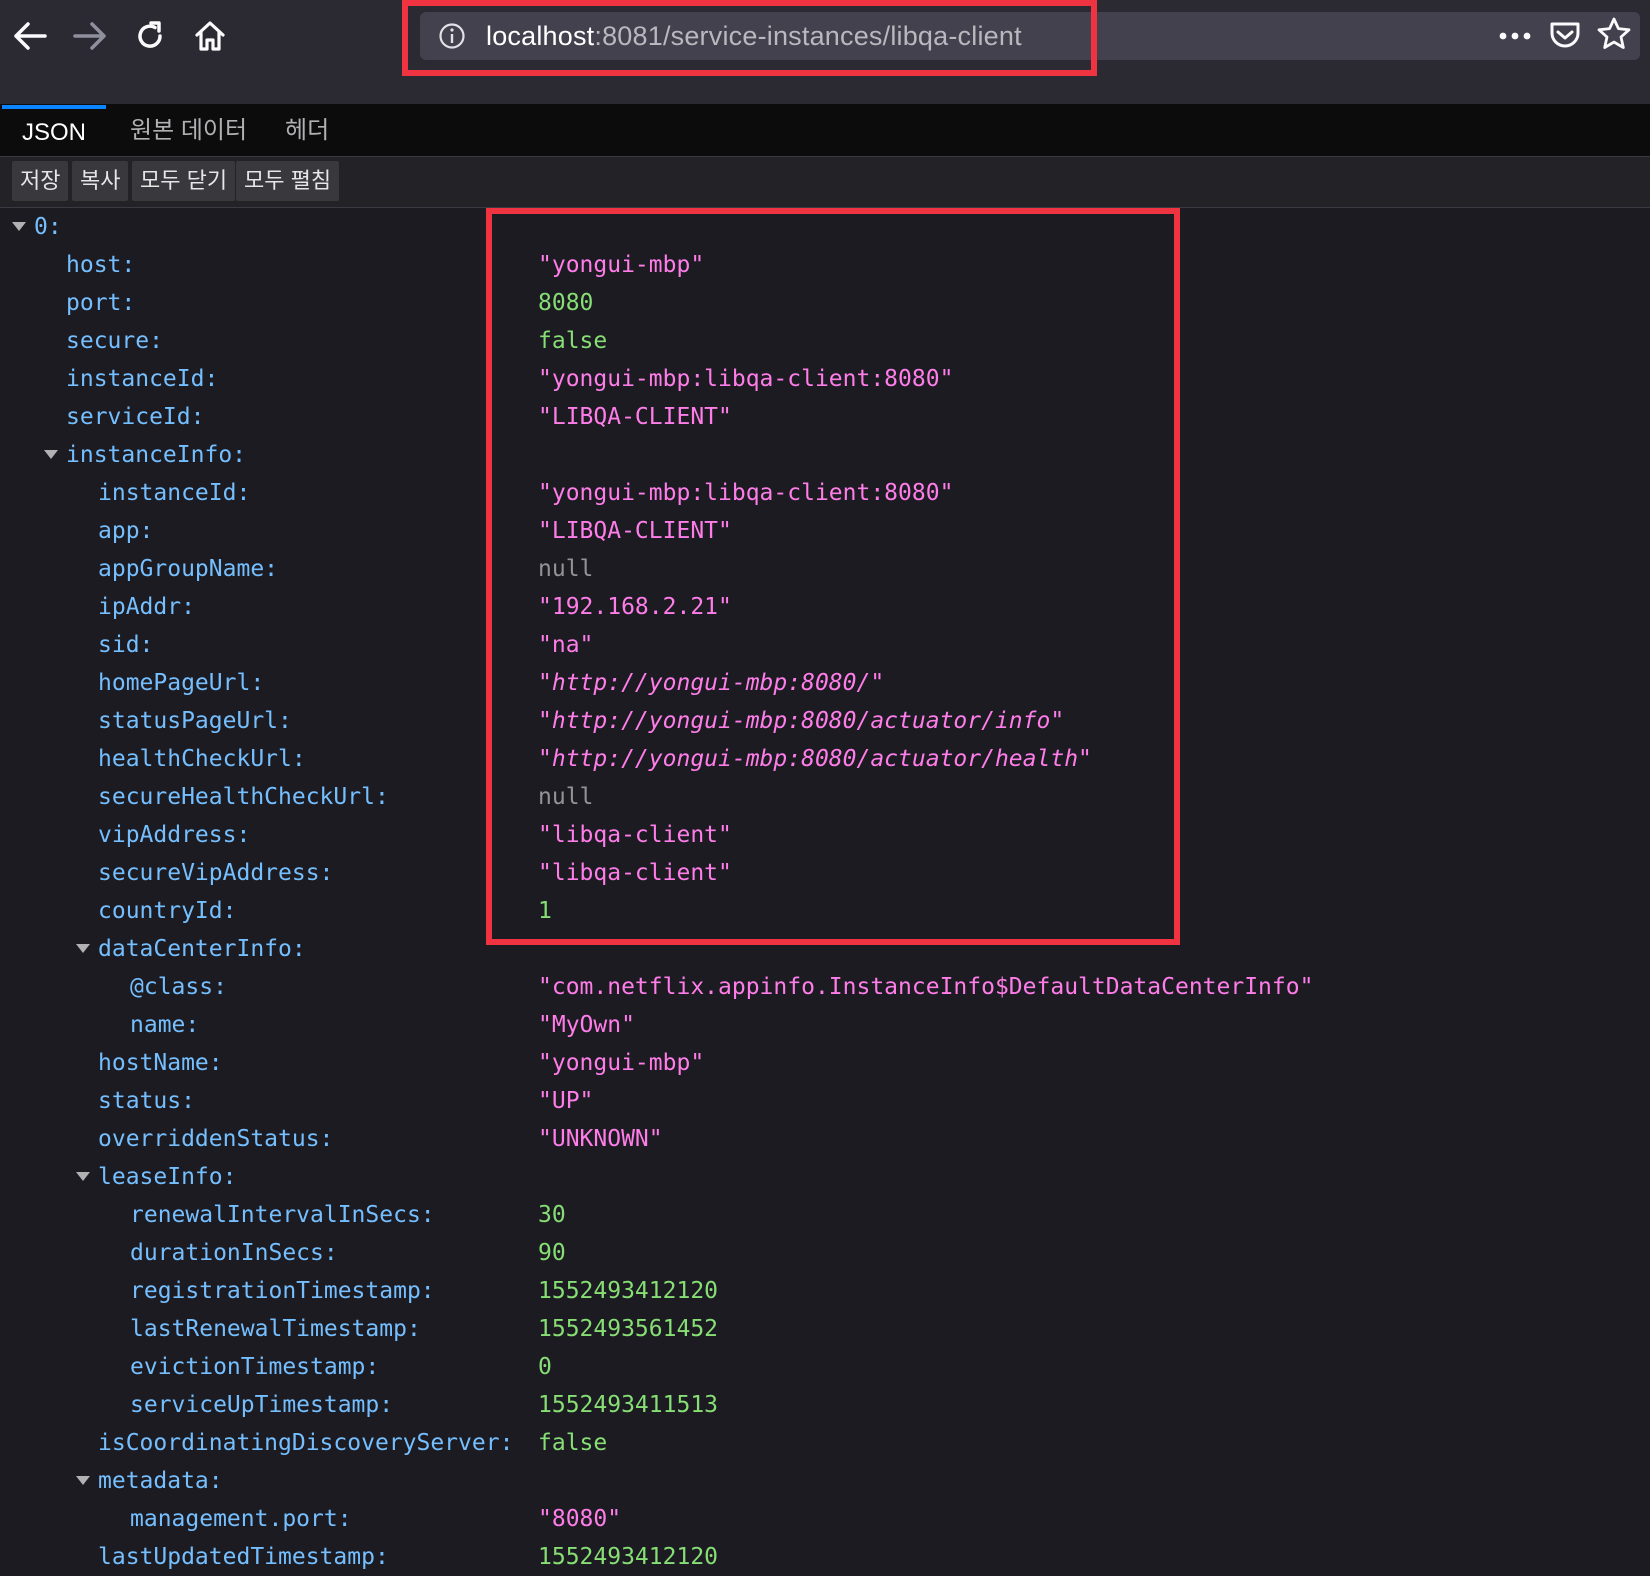  What do you see at coordinates (825, 569) in the screenshot?
I see `tree-row: appGroupName: null` at bounding box center [825, 569].